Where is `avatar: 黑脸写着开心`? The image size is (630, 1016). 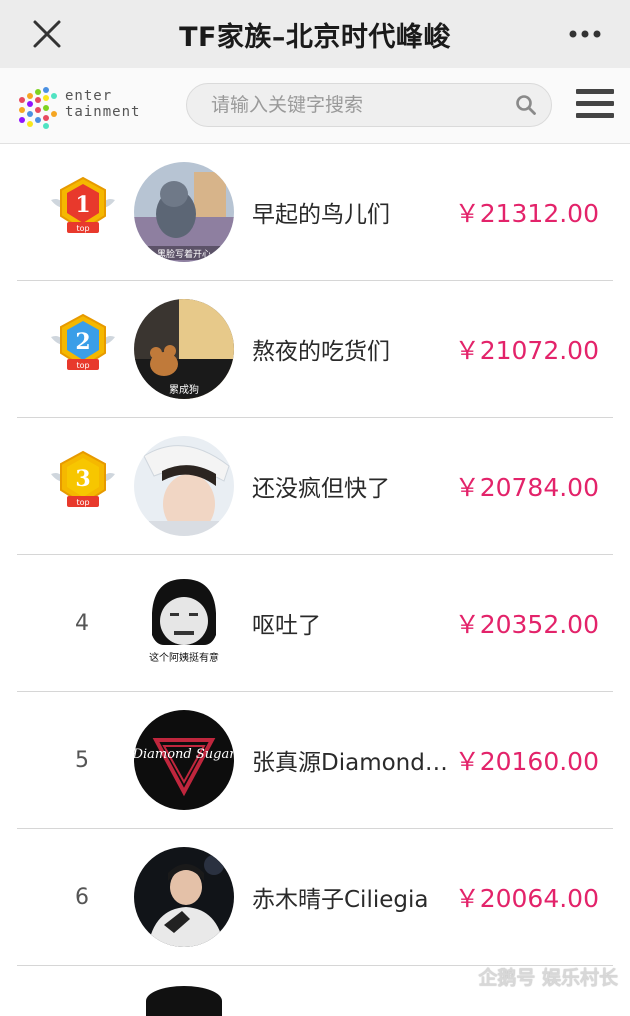 avatar: 黑脸写着开心 is located at coordinates (184, 212).